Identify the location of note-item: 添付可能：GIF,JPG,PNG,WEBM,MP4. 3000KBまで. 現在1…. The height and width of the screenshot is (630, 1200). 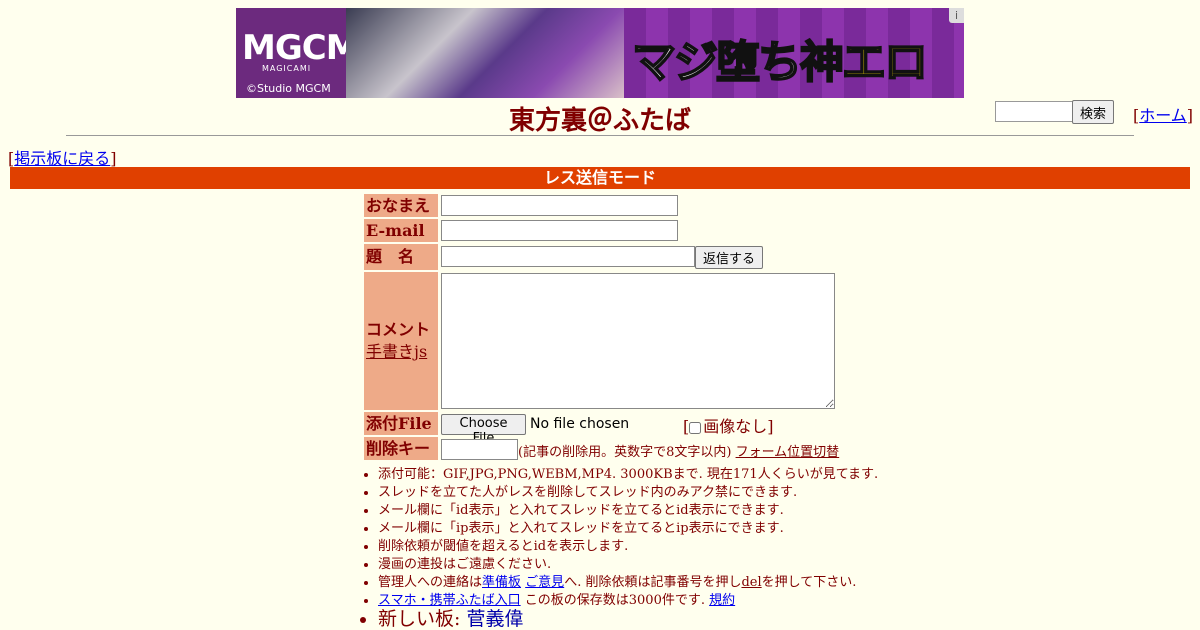
(628, 475).